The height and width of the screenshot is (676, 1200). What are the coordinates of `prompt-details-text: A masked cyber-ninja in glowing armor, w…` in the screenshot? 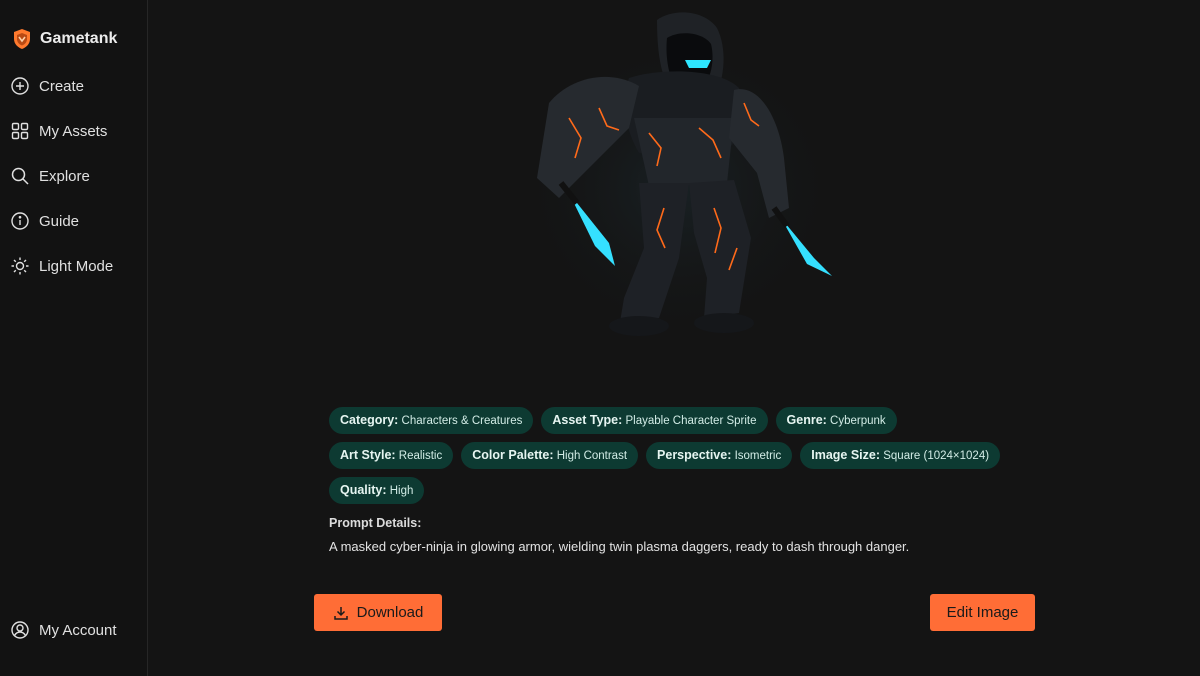 It's located at (619, 546).